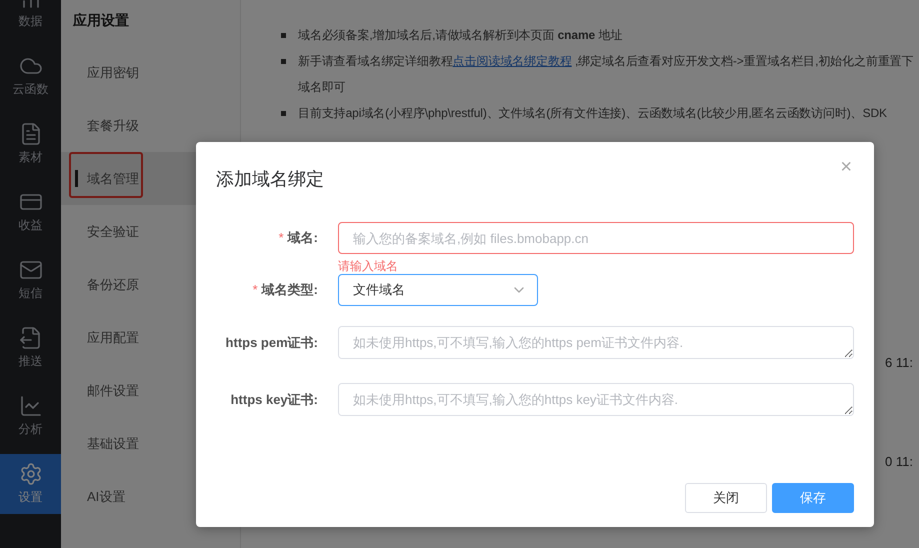 This screenshot has height=548, width=919. I want to click on menu-item: 套餐升级, so click(150, 125).